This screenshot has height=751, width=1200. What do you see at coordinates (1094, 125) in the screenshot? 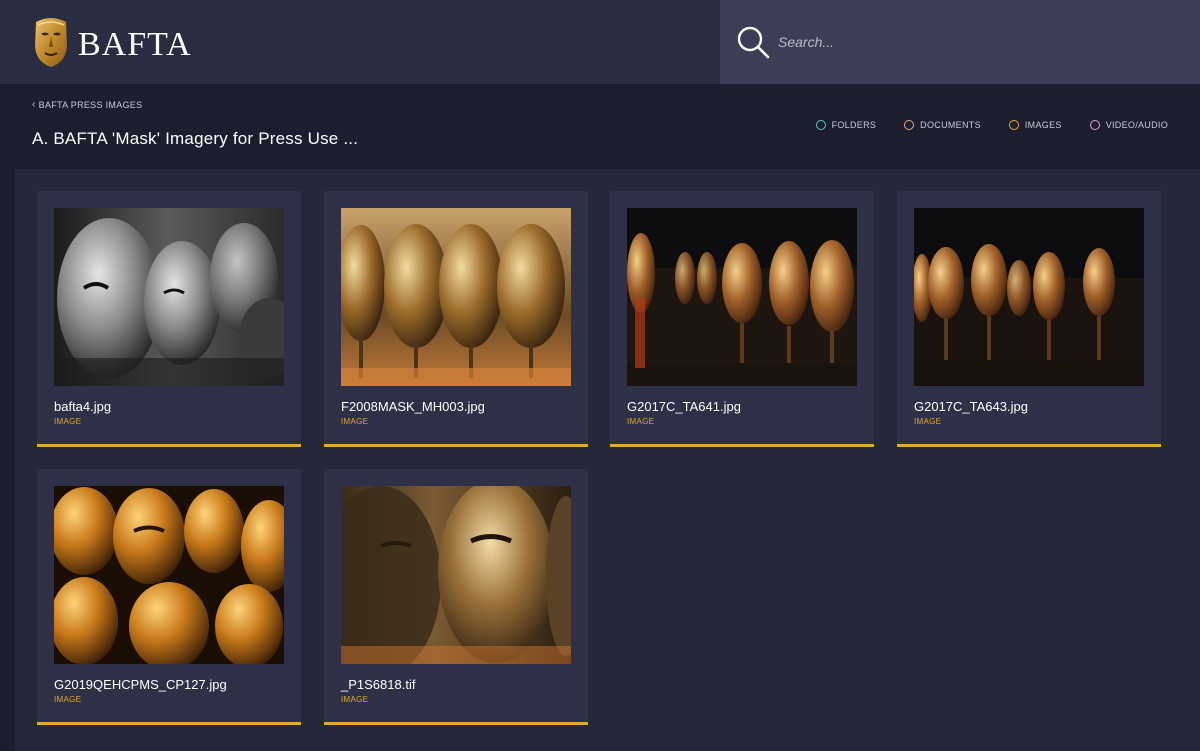
I see `video-audio-dot-icon` at bounding box center [1094, 125].